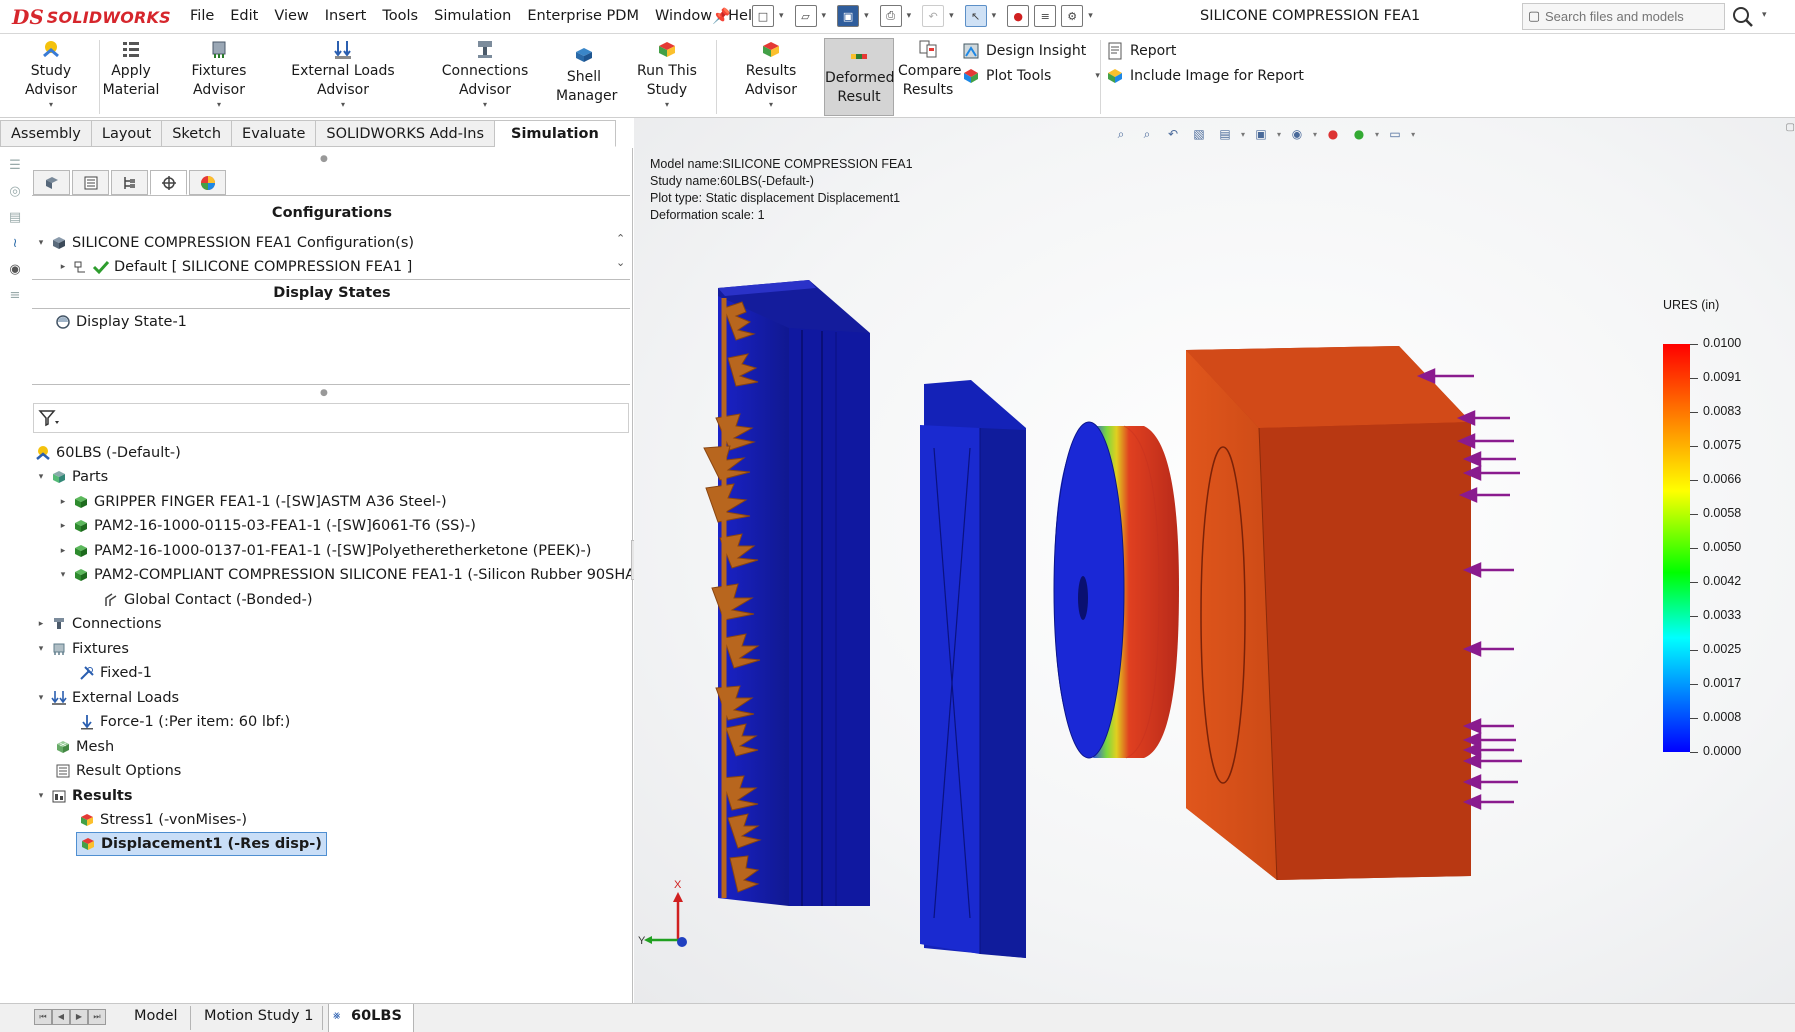 The width and height of the screenshot is (1795, 1032). What do you see at coordinates (106, 698) in the screenshot?
I see `external-loads-item: ▾ External Loads` at bounding box center [106, 698].